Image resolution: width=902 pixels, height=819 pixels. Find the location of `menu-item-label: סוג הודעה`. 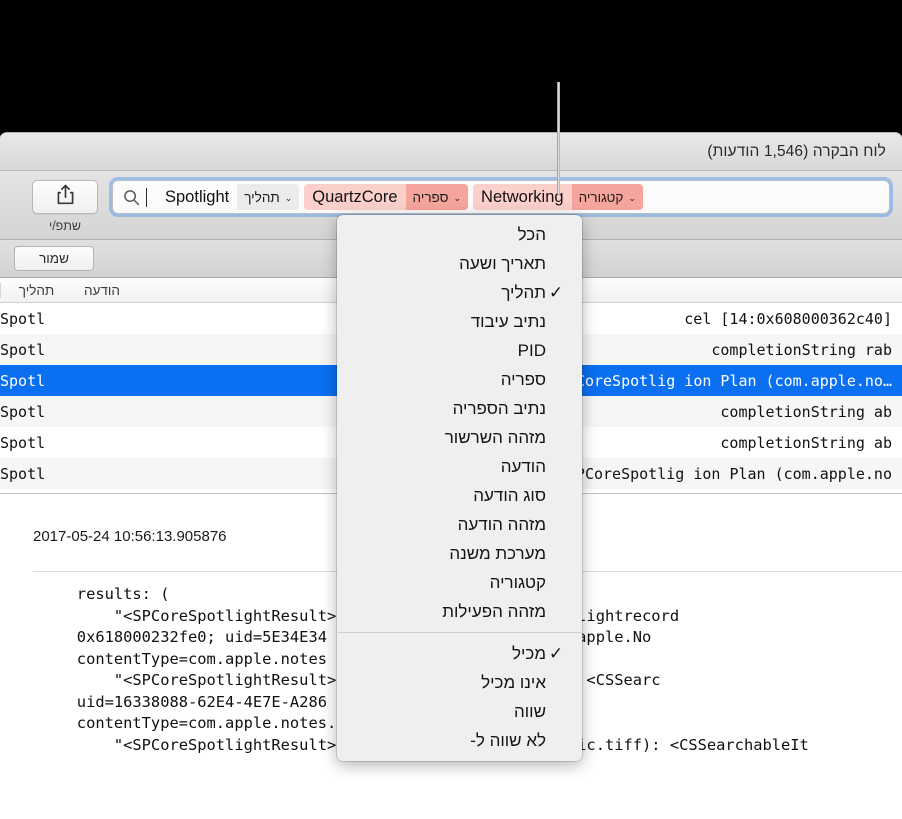

menu-item-label: סוג הודעה is located at coordinates (509, 495).